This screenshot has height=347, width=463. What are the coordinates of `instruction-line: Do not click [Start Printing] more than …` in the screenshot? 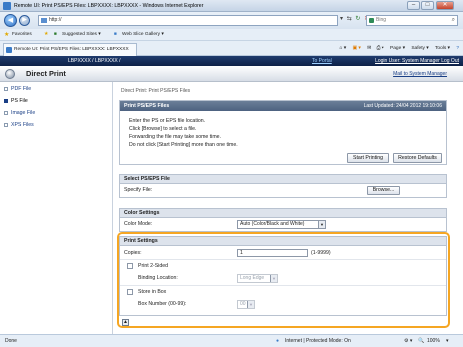 It's located at (183, 145).